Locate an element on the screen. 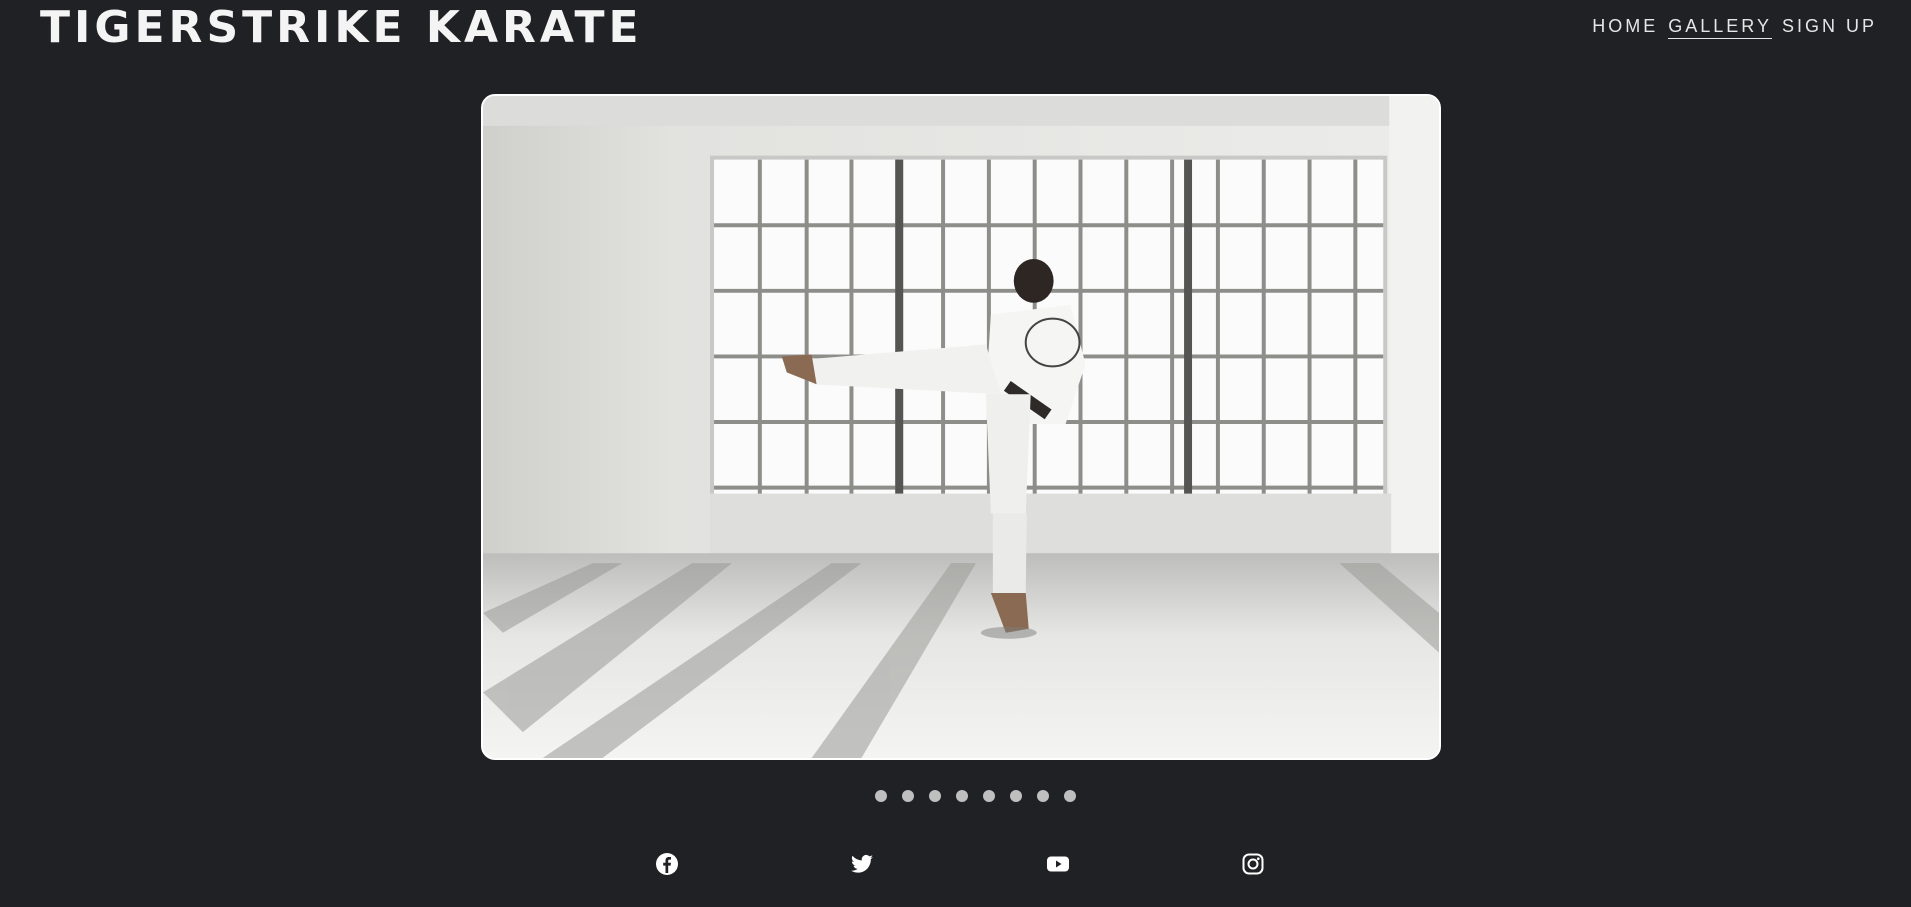  nav-home: HOME is located at coordinates (1625, 26).